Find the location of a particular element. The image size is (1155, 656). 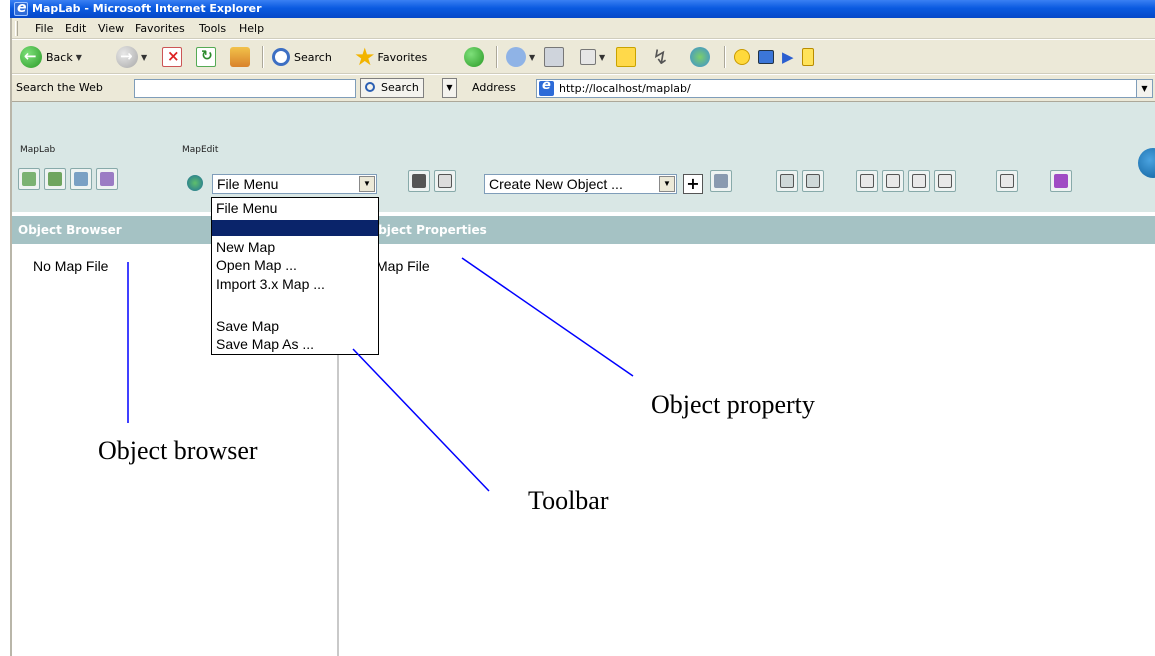

annotation-object-browser: Object browser is located at coordinates (178, 450).